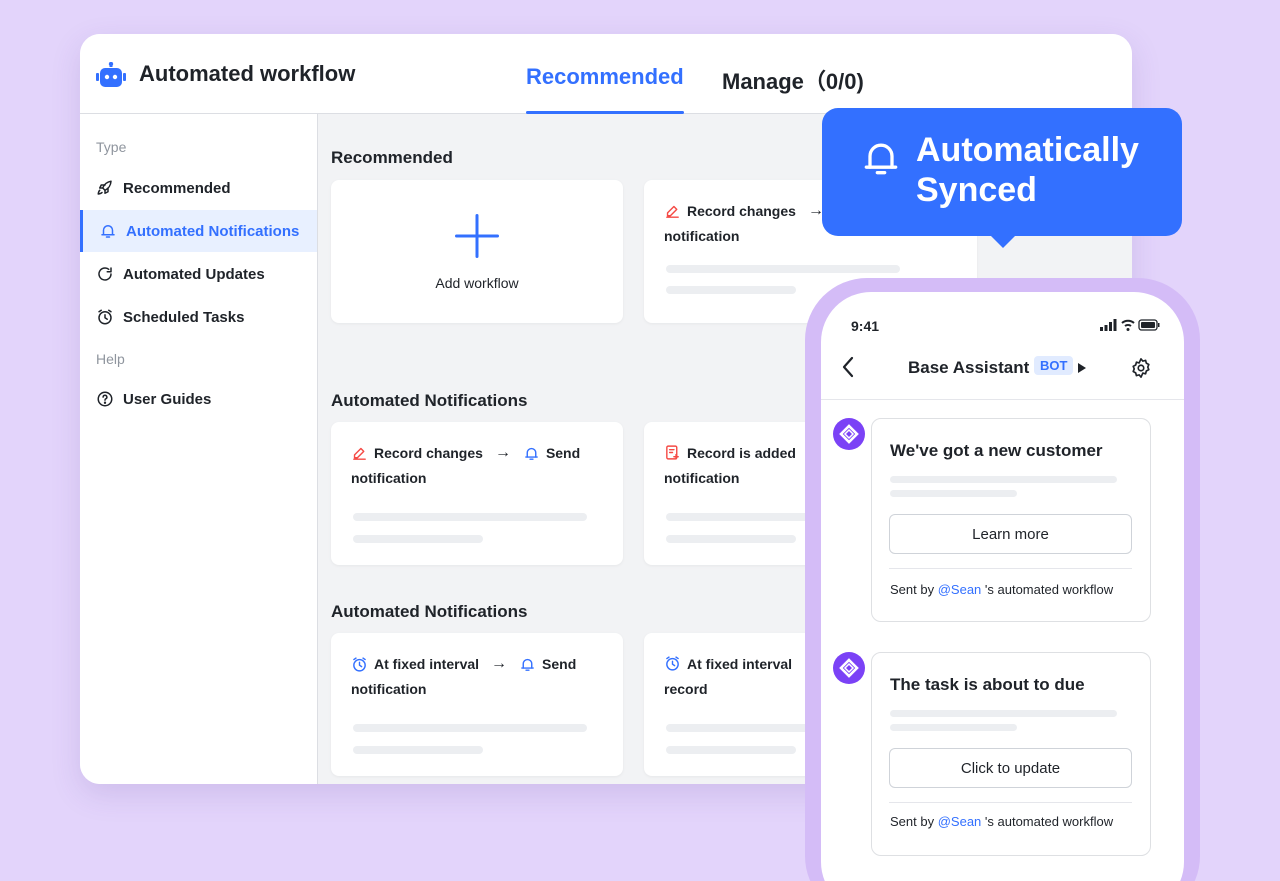 Image resolution: width=1280 pixels, height=881 pixels. I want to click on sidebar-item-scheduled-tasks: Scheduled Tasks, so click(198, 317).